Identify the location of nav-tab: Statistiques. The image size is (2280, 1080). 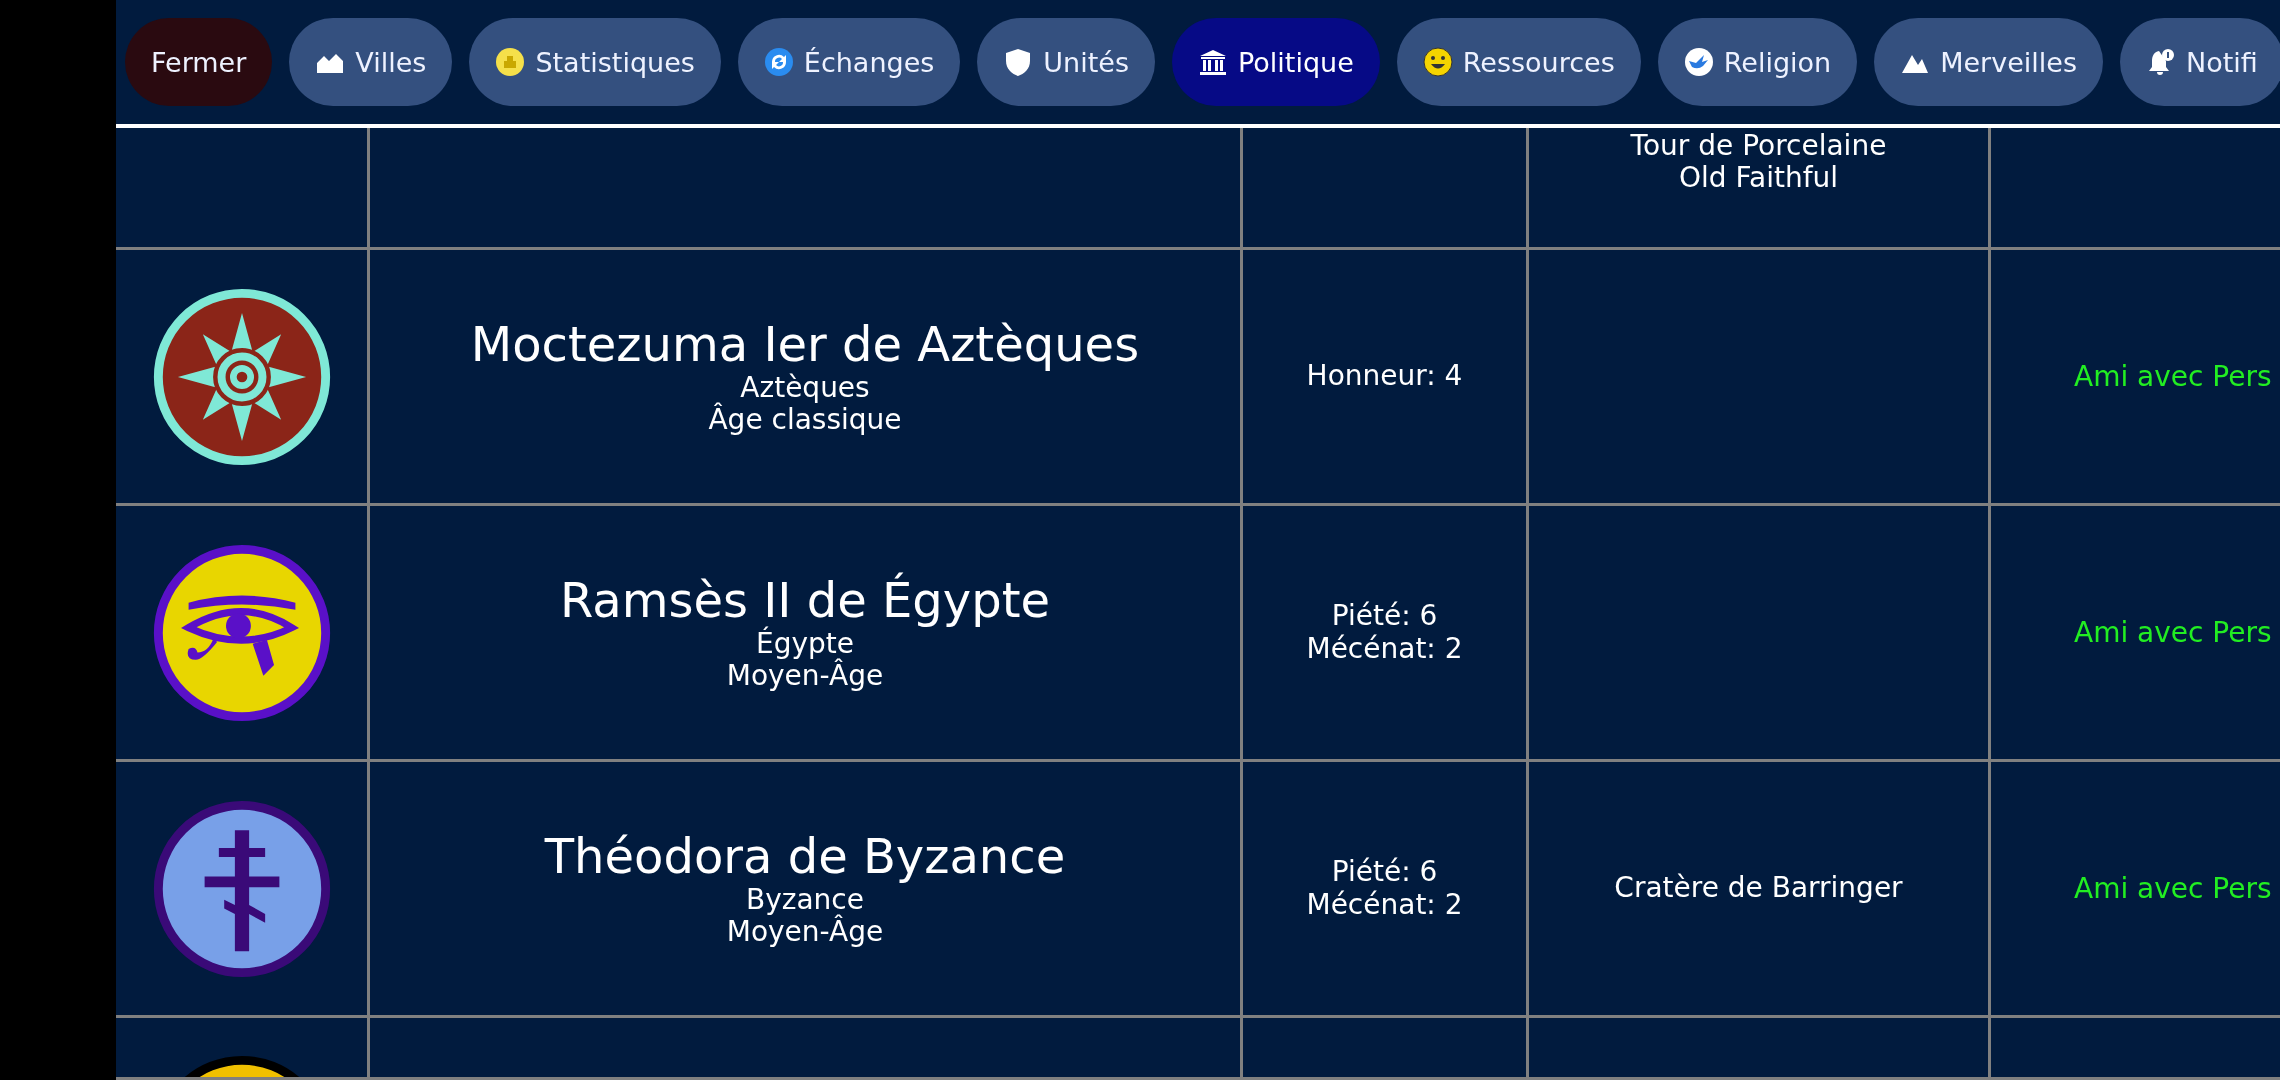
(595, 62).